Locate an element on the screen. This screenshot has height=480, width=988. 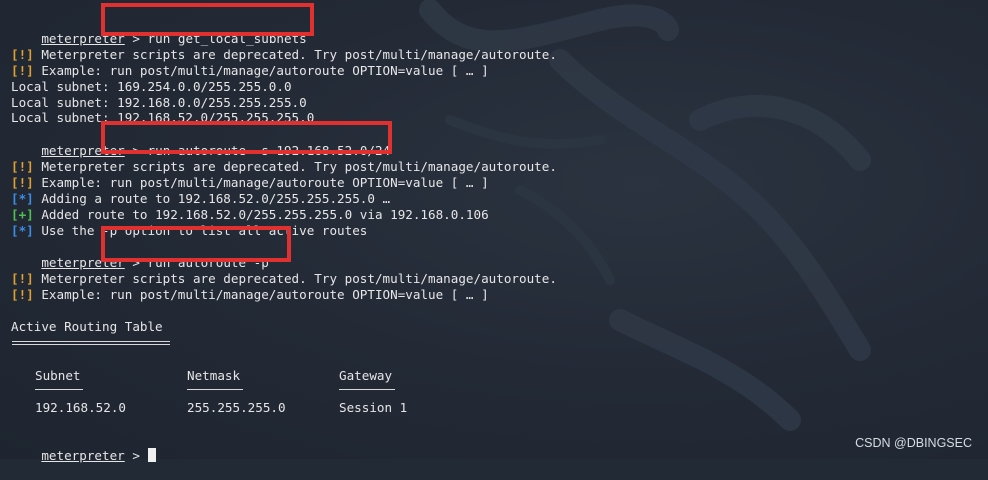
table-cell-netmask: 255.255.255.0 is located at coordinates (236, 407).